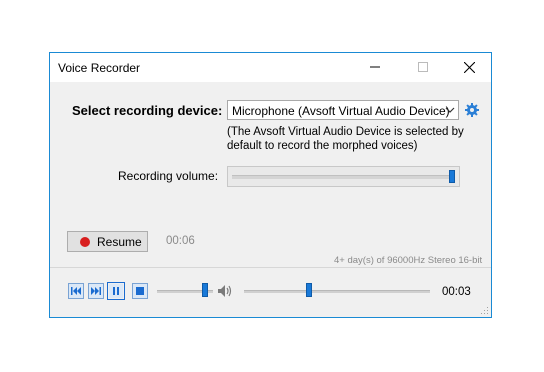 The image size is (544, 372). I want to click on recording-elapsed-time: 00:06, so click(180, 241).